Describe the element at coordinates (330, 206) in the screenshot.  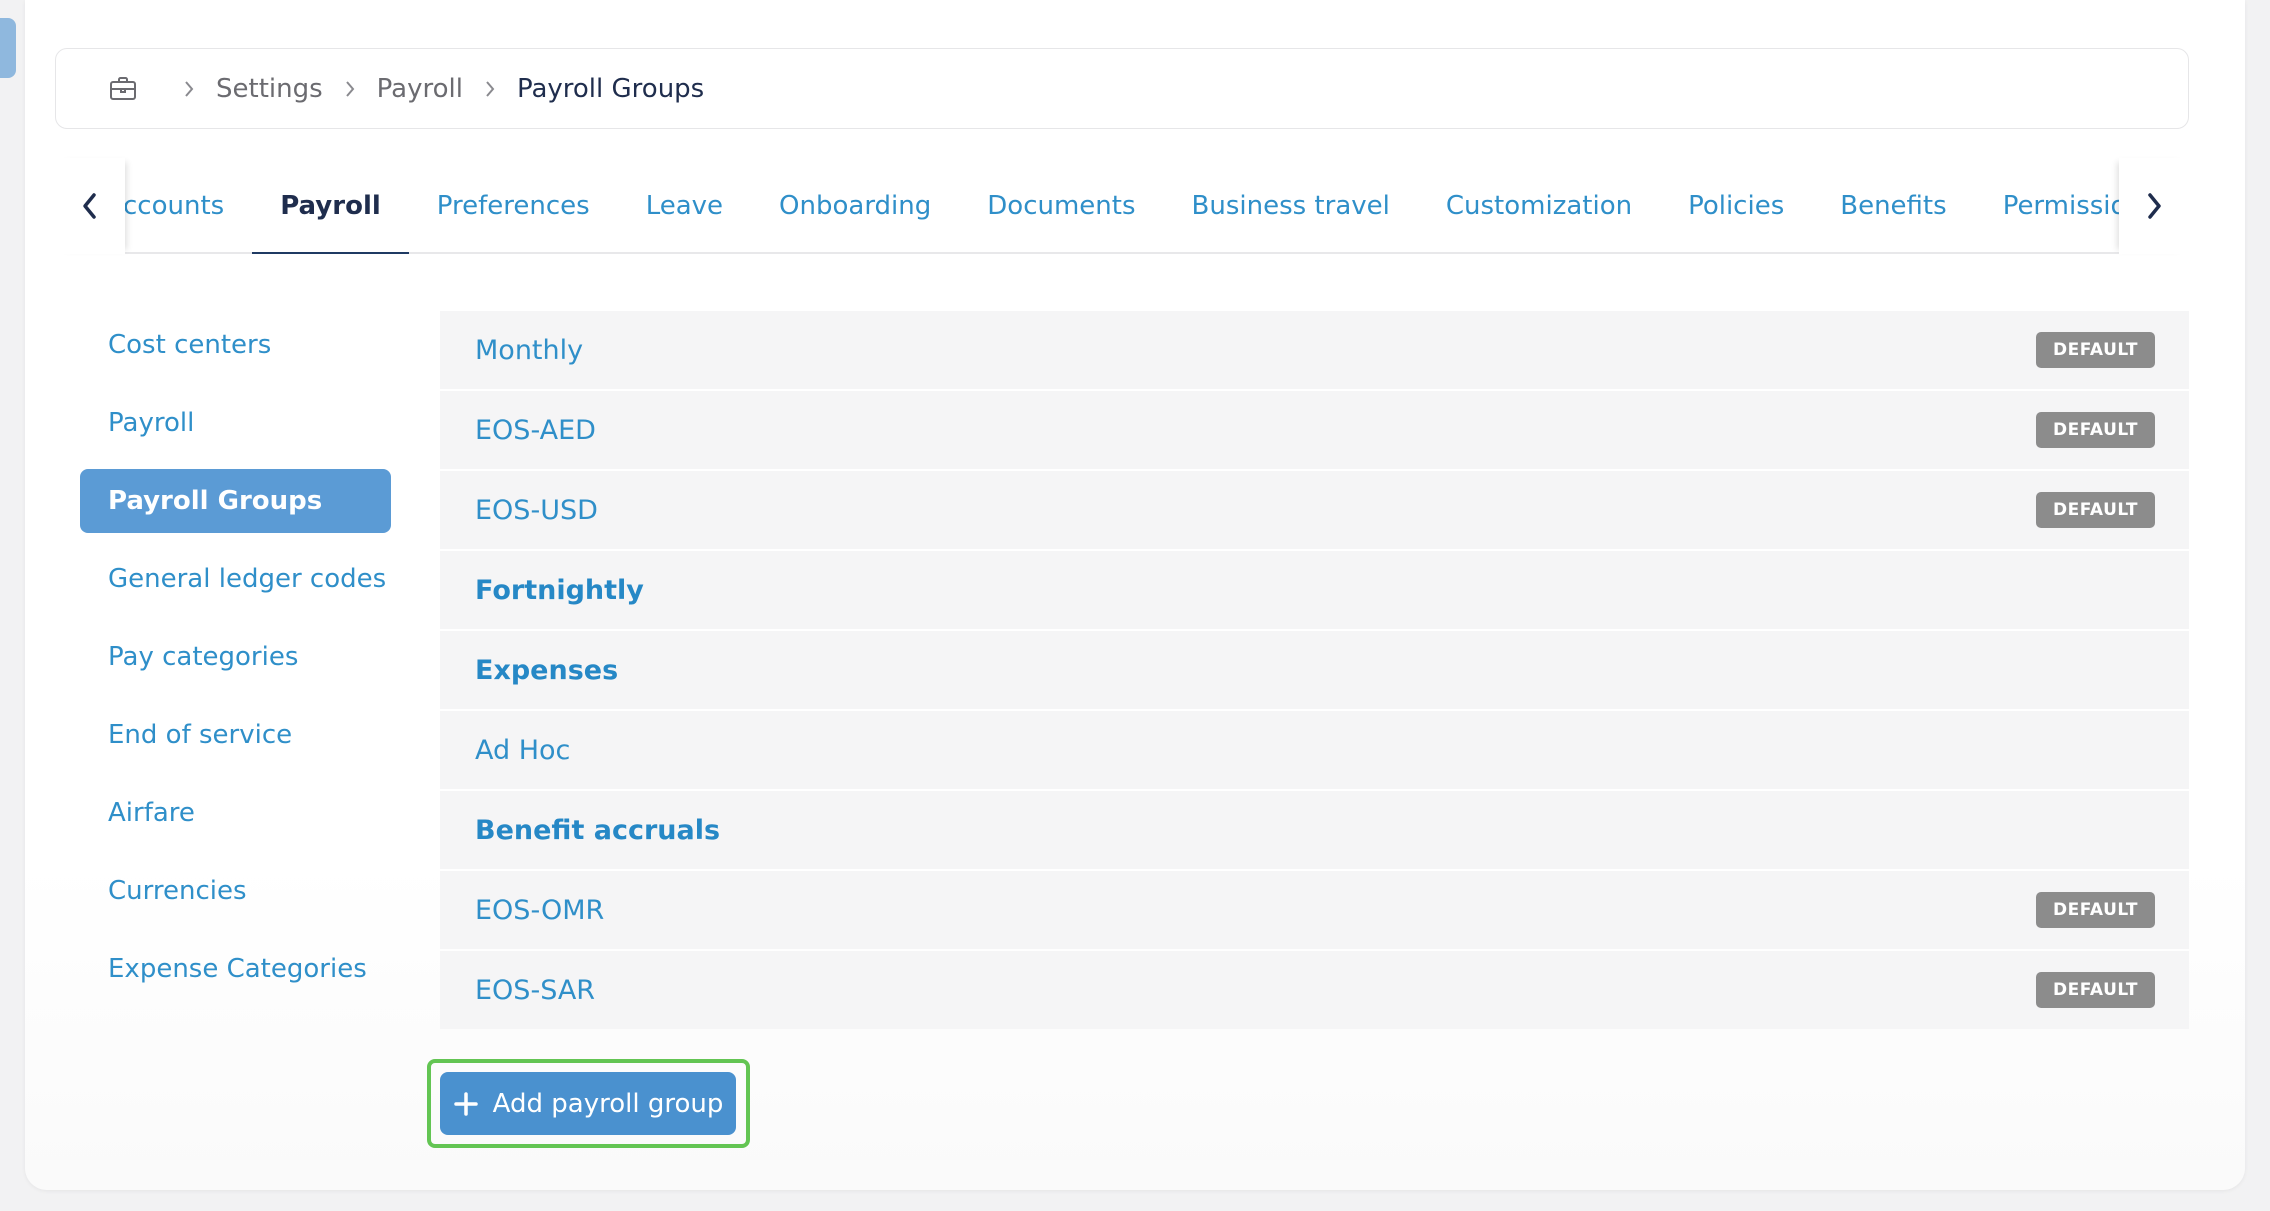
I see `tab-payroll: Payroll` at that location.